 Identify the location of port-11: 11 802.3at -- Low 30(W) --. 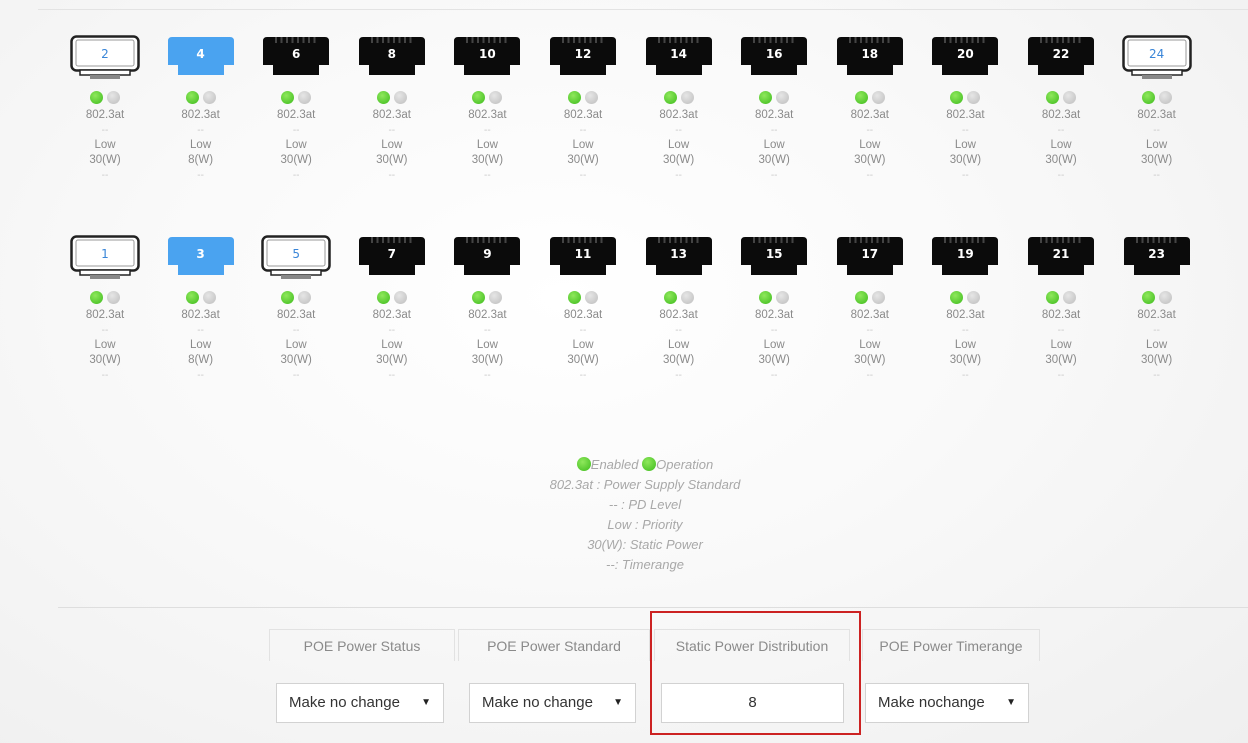
(583, 309).